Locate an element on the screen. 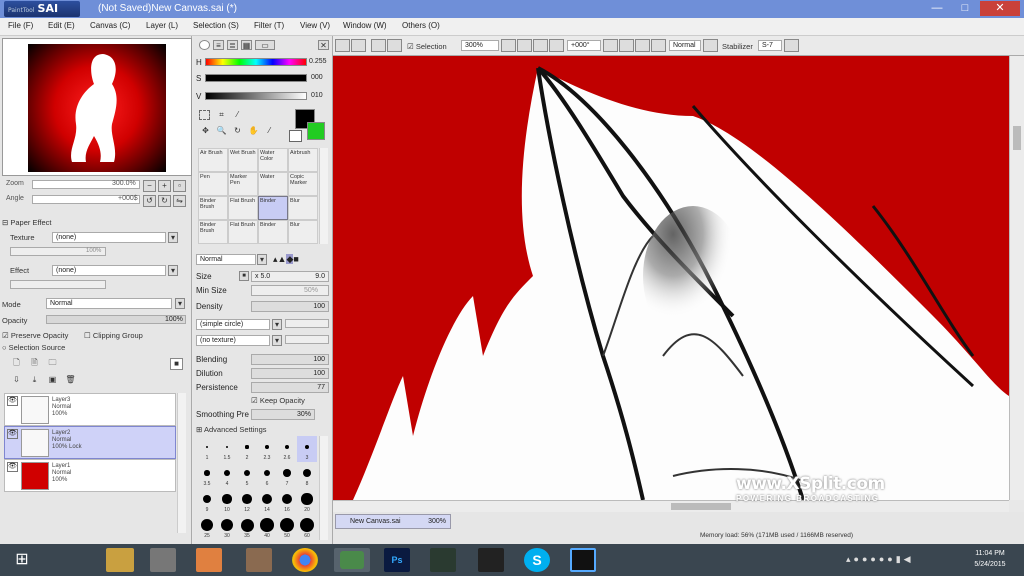 This screenshot has height=576, width=1024. effect-select: (none) is located at coordinates (109, 270).